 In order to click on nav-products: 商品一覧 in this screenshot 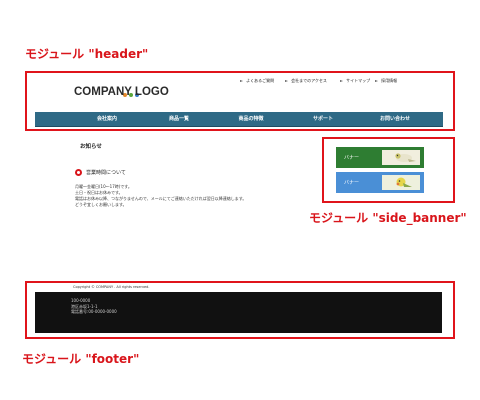, I will do `click(179, 119)`.